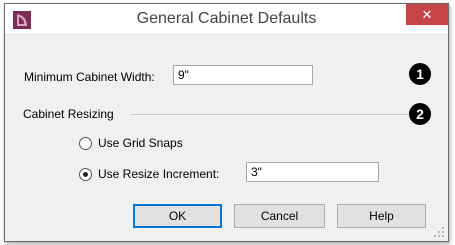 This screenshot has height=245, width=455. I want to click on dialog-title: General Cabinet Defaults, so click(226, 18).